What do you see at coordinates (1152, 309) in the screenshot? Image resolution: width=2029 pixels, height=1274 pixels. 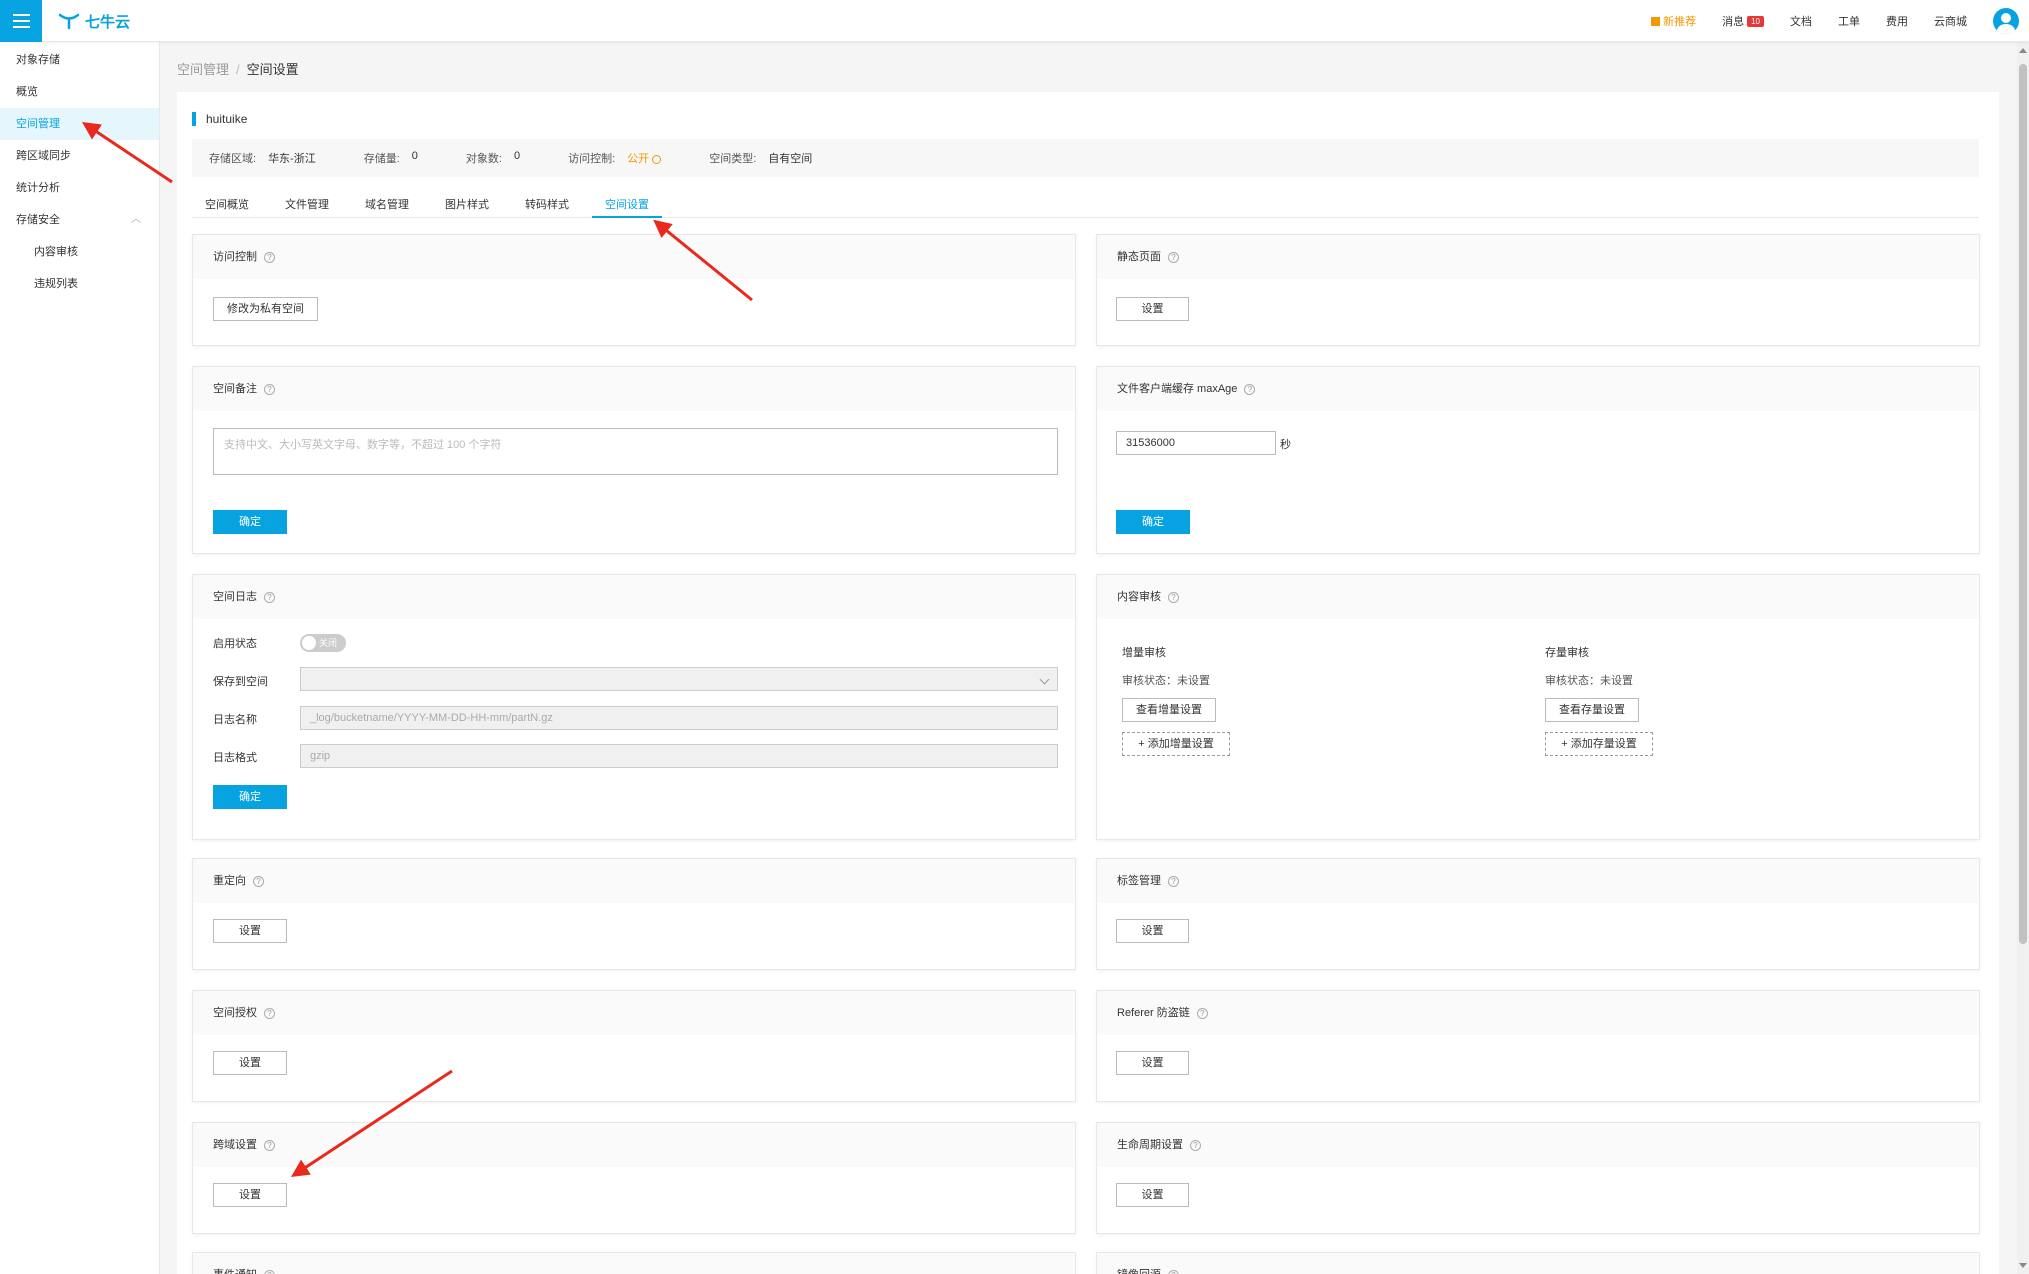 I see `static-page-settings-button: 设置` at bounding box center [1152, 309].